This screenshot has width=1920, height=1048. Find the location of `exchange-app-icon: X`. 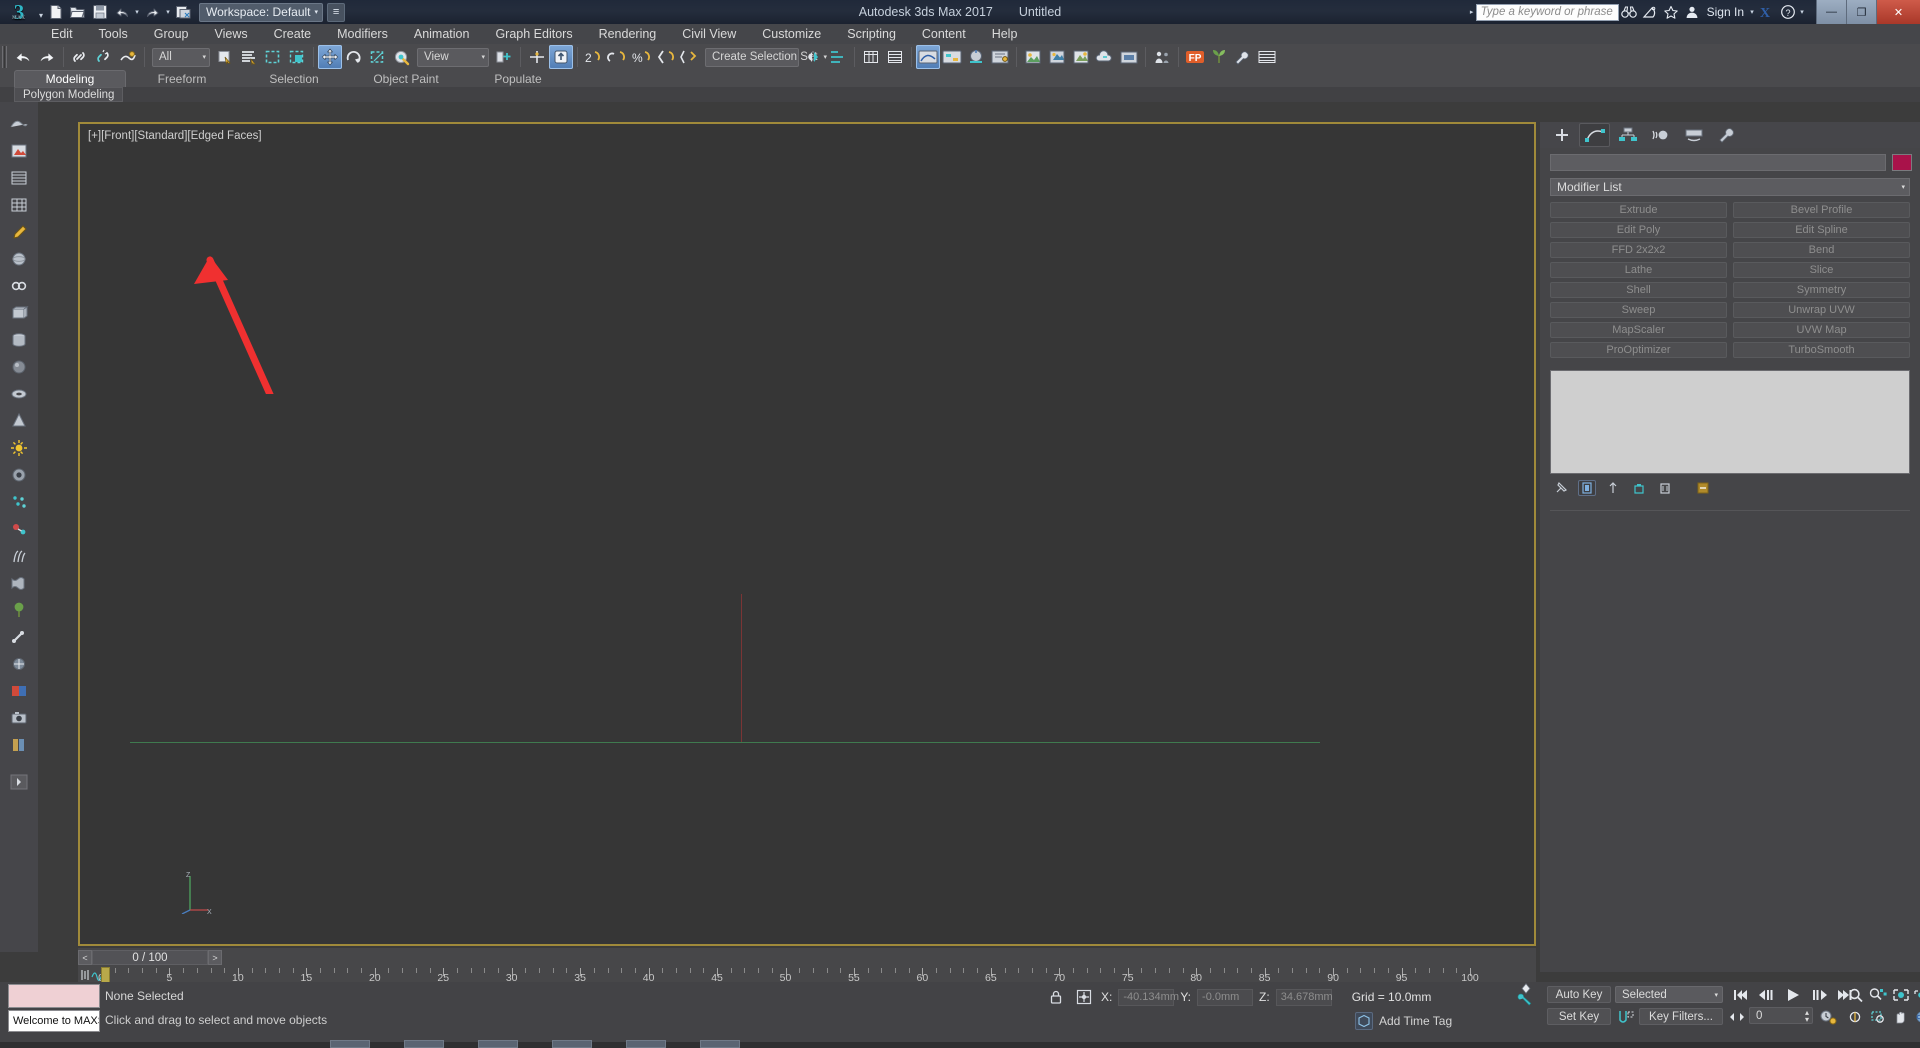

exchange-app-icon: X is located at coordinates (1766, 12).